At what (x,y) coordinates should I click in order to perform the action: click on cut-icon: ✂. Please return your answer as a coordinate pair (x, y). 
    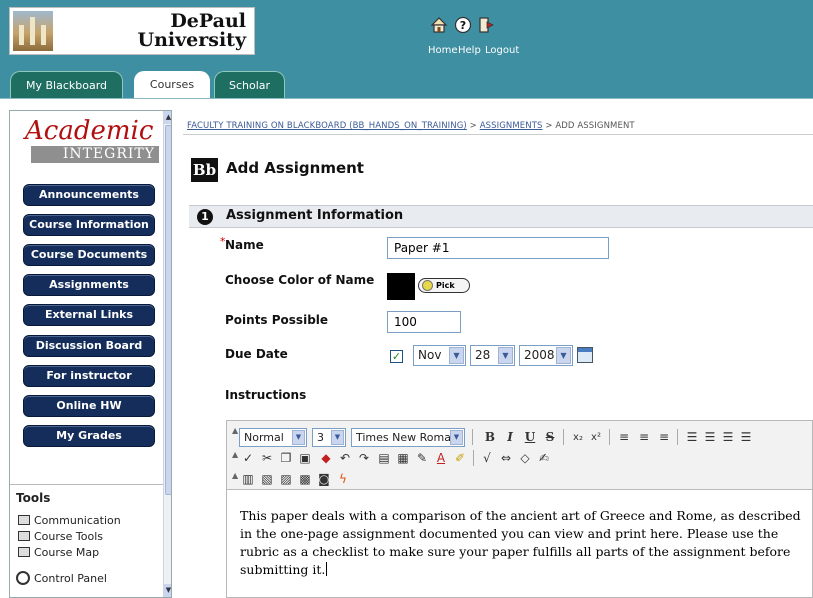
    Looking at the image, I should click on (267, 458).